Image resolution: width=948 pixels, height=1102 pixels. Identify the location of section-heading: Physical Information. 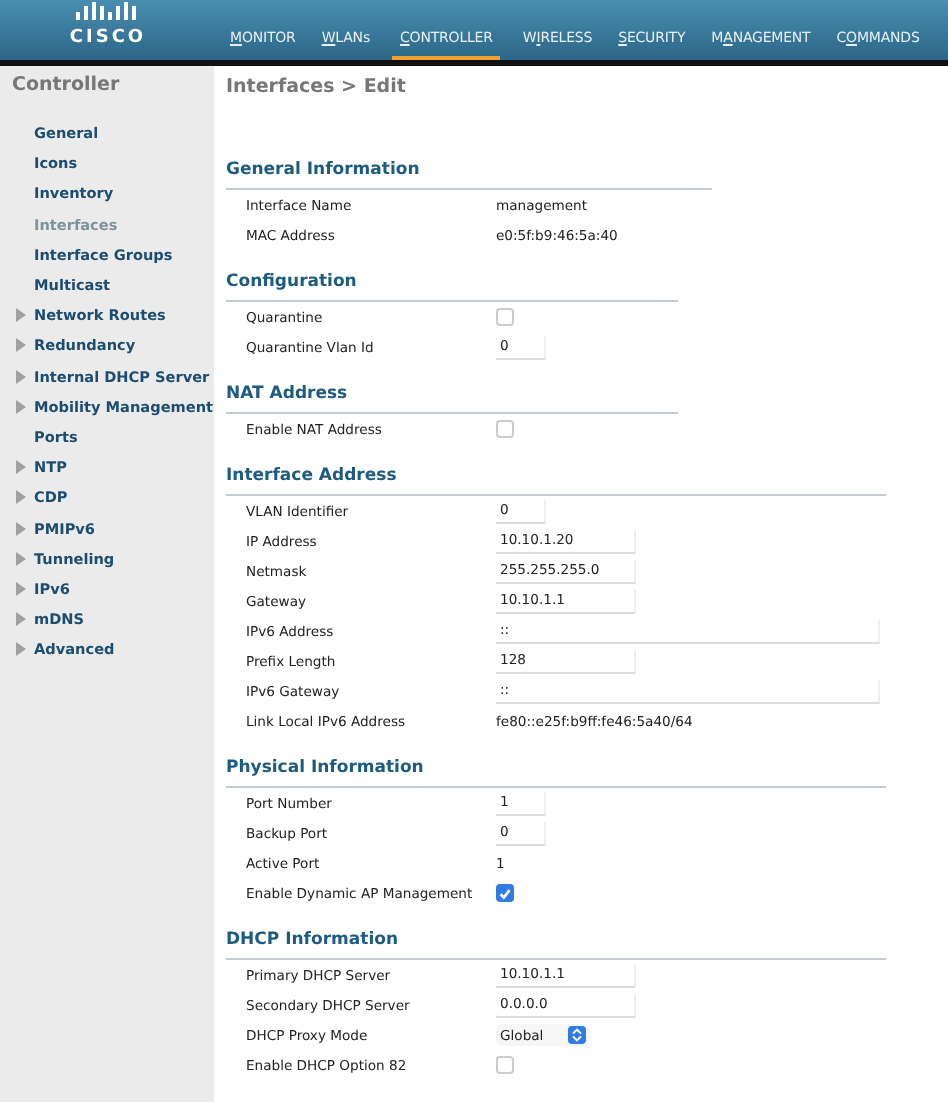
(556, 771).